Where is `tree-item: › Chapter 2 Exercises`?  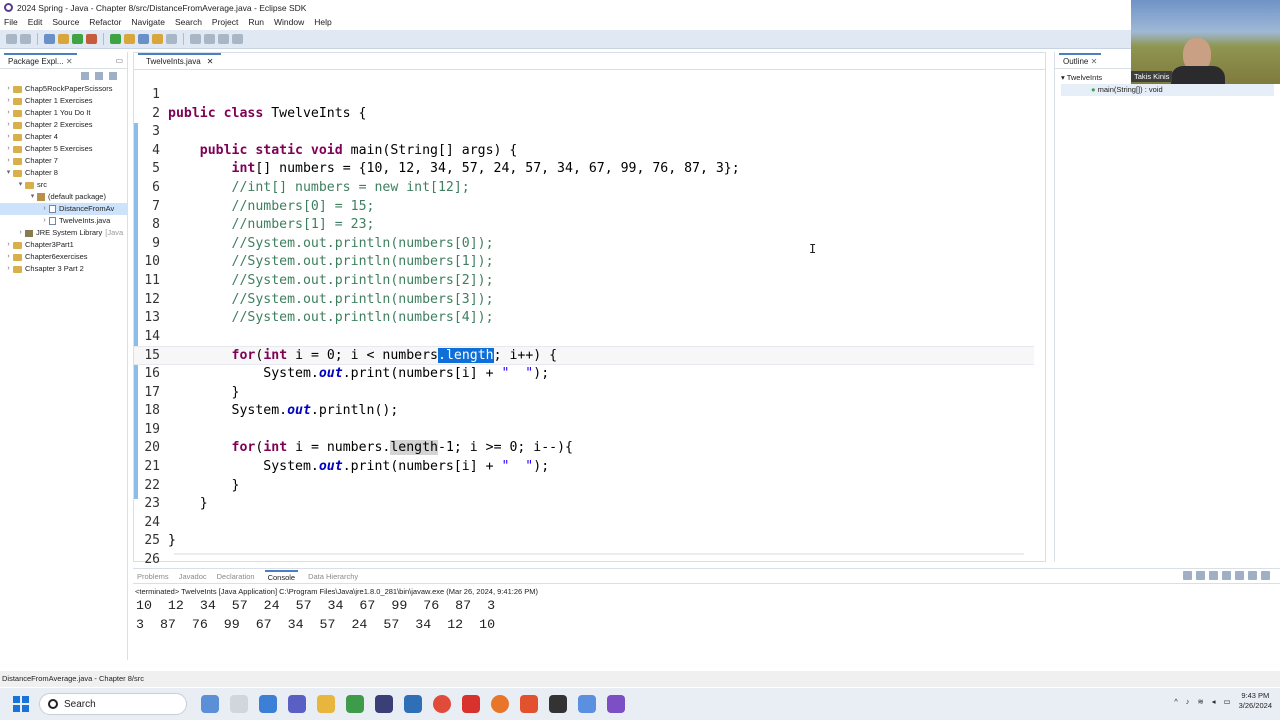 tree-item: › Chapter 2 Exercises is located at coordinates (63, 125).